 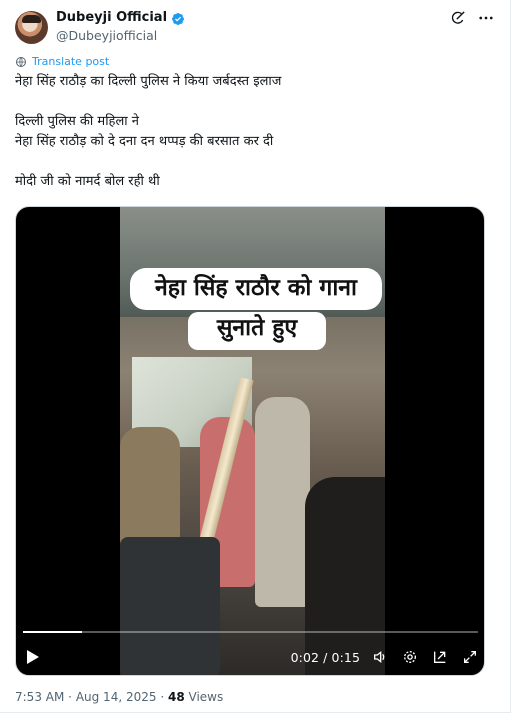 What do you see at coordinates (87, 181) in the screenshot?
I see `post-line-4: मोदी जी को नामर्द बोल रही थी` at bounding box center [87, 181].